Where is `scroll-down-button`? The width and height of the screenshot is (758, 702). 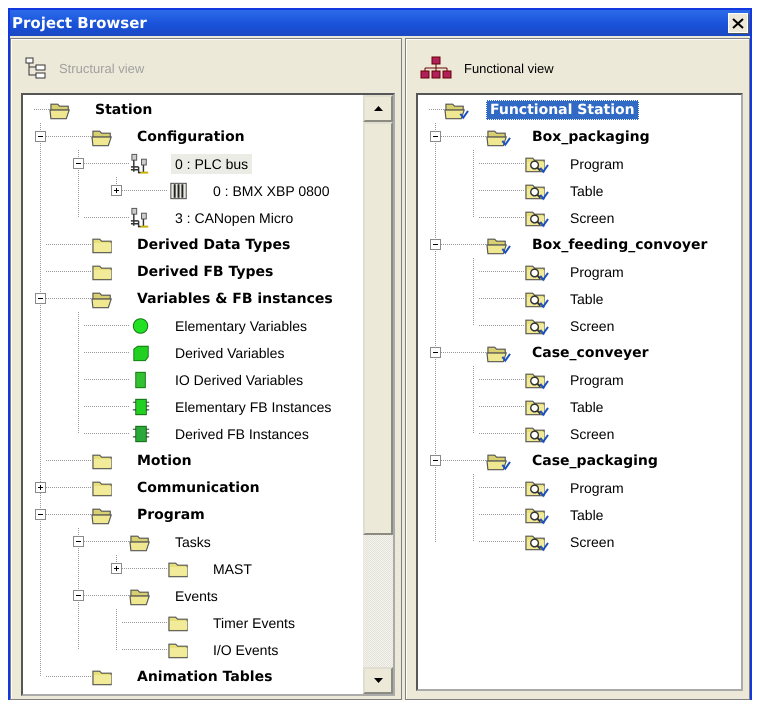
scroll-down-button is located at coordinates (378, 680).